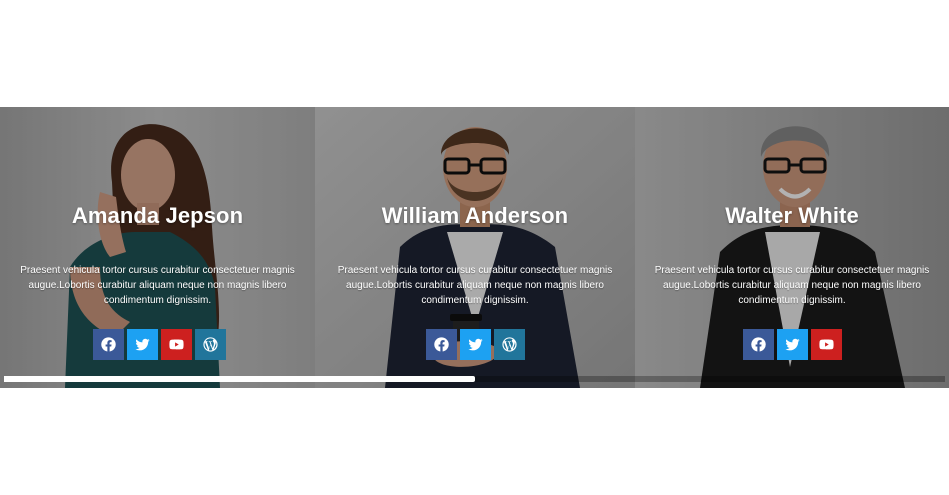 This screenshot has height=495, width=949. Describe the element at coordinates (157, 215) in the screenshot. I see `member-name: Amanda Jepson` at that location.